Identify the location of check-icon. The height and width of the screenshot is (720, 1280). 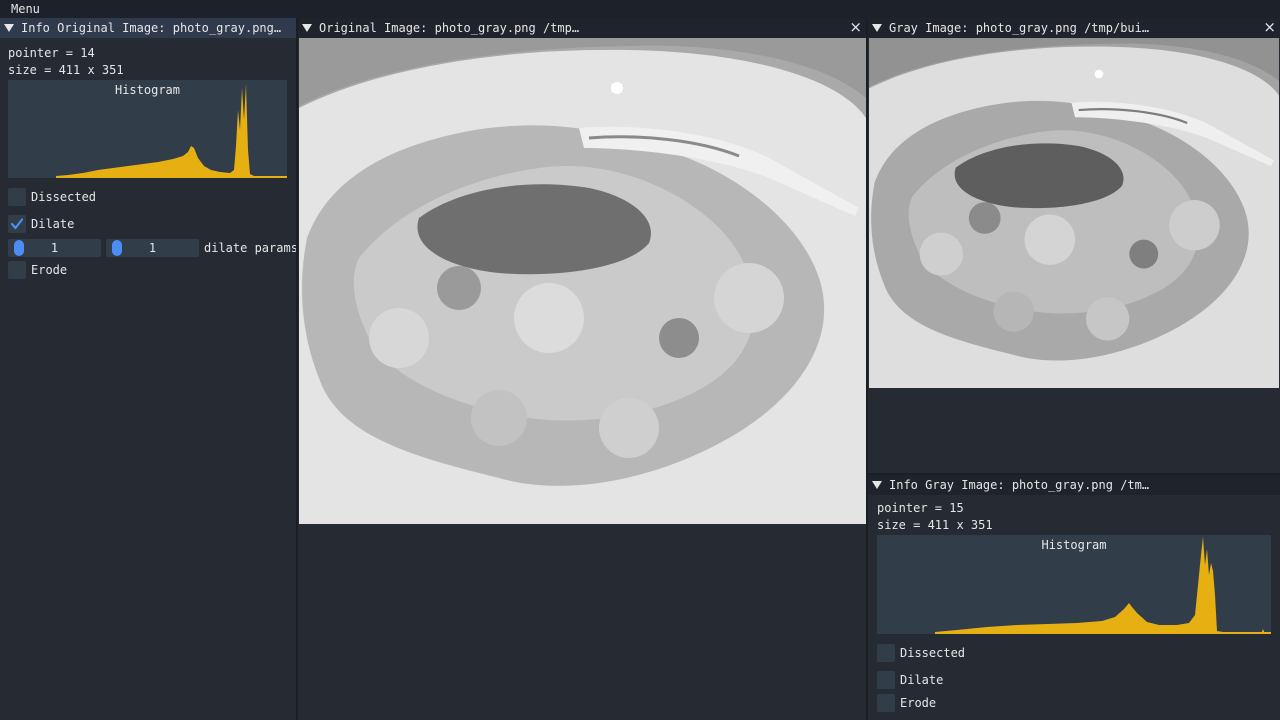
(17, 224).